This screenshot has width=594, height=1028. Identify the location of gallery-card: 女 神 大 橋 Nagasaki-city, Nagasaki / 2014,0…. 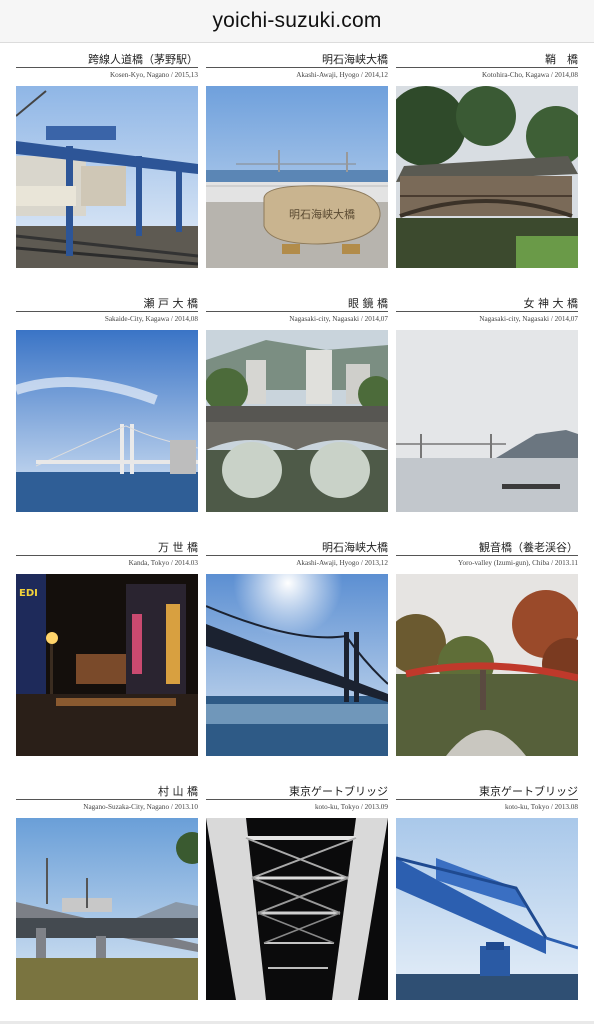
(487, 418).